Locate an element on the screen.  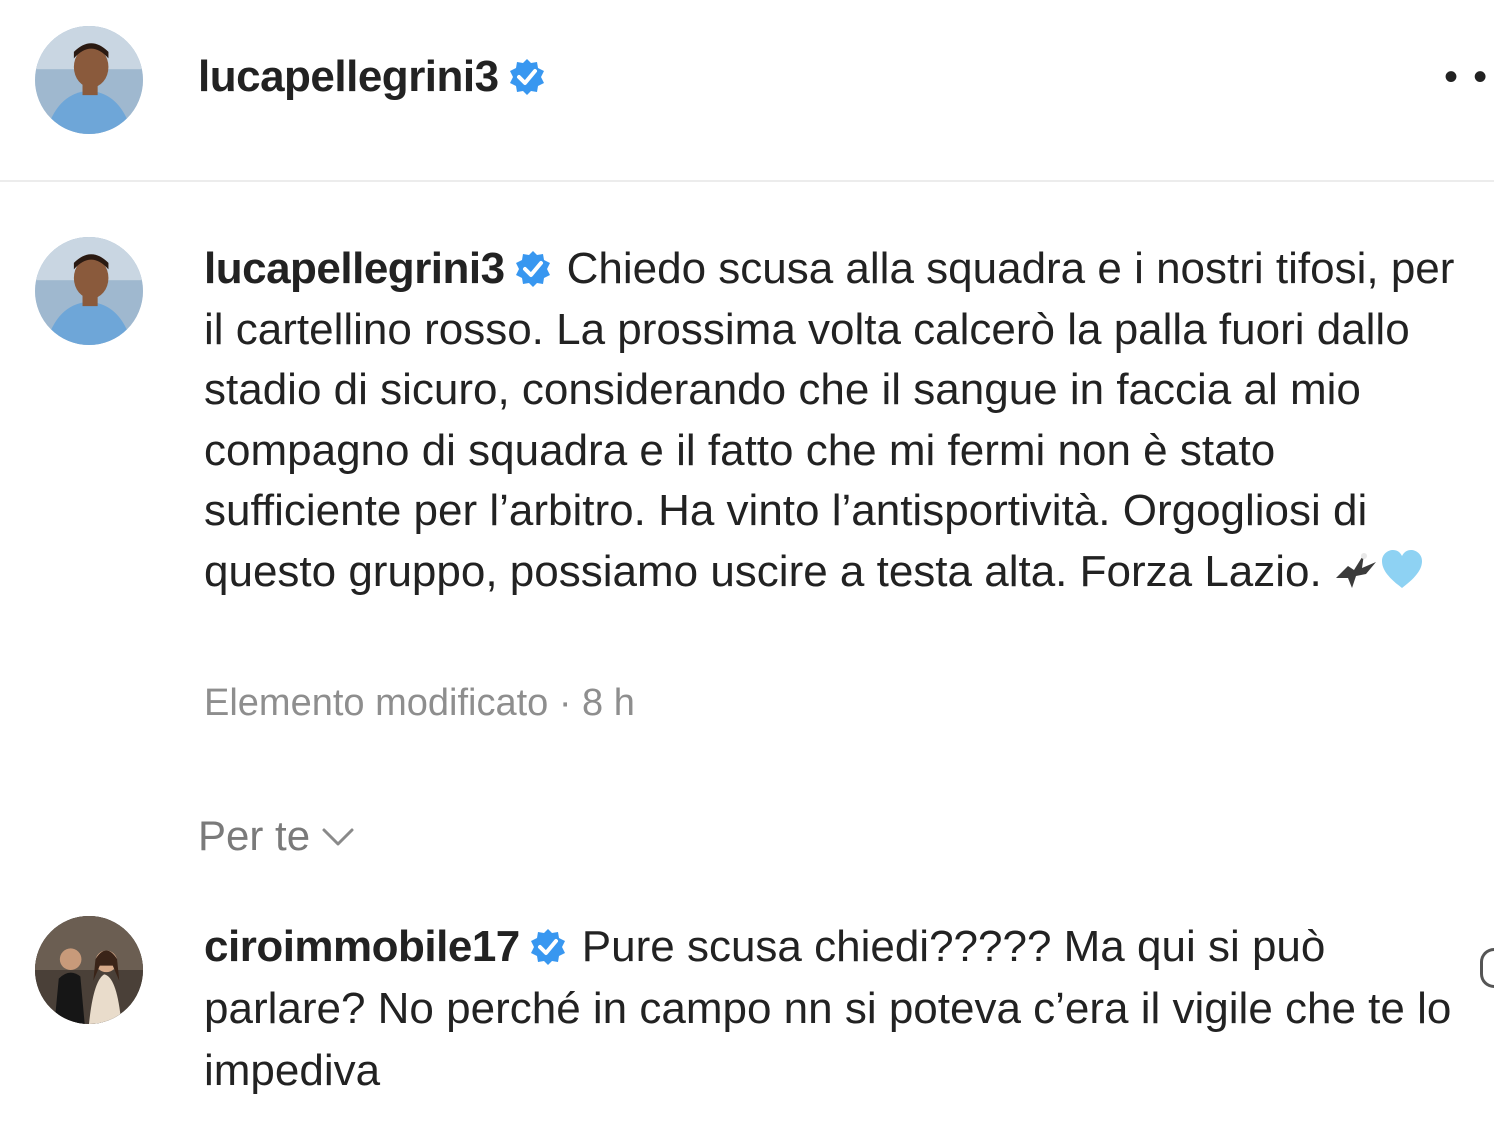
light-blue-heart-emoji is located at coordinates (1401, 568).